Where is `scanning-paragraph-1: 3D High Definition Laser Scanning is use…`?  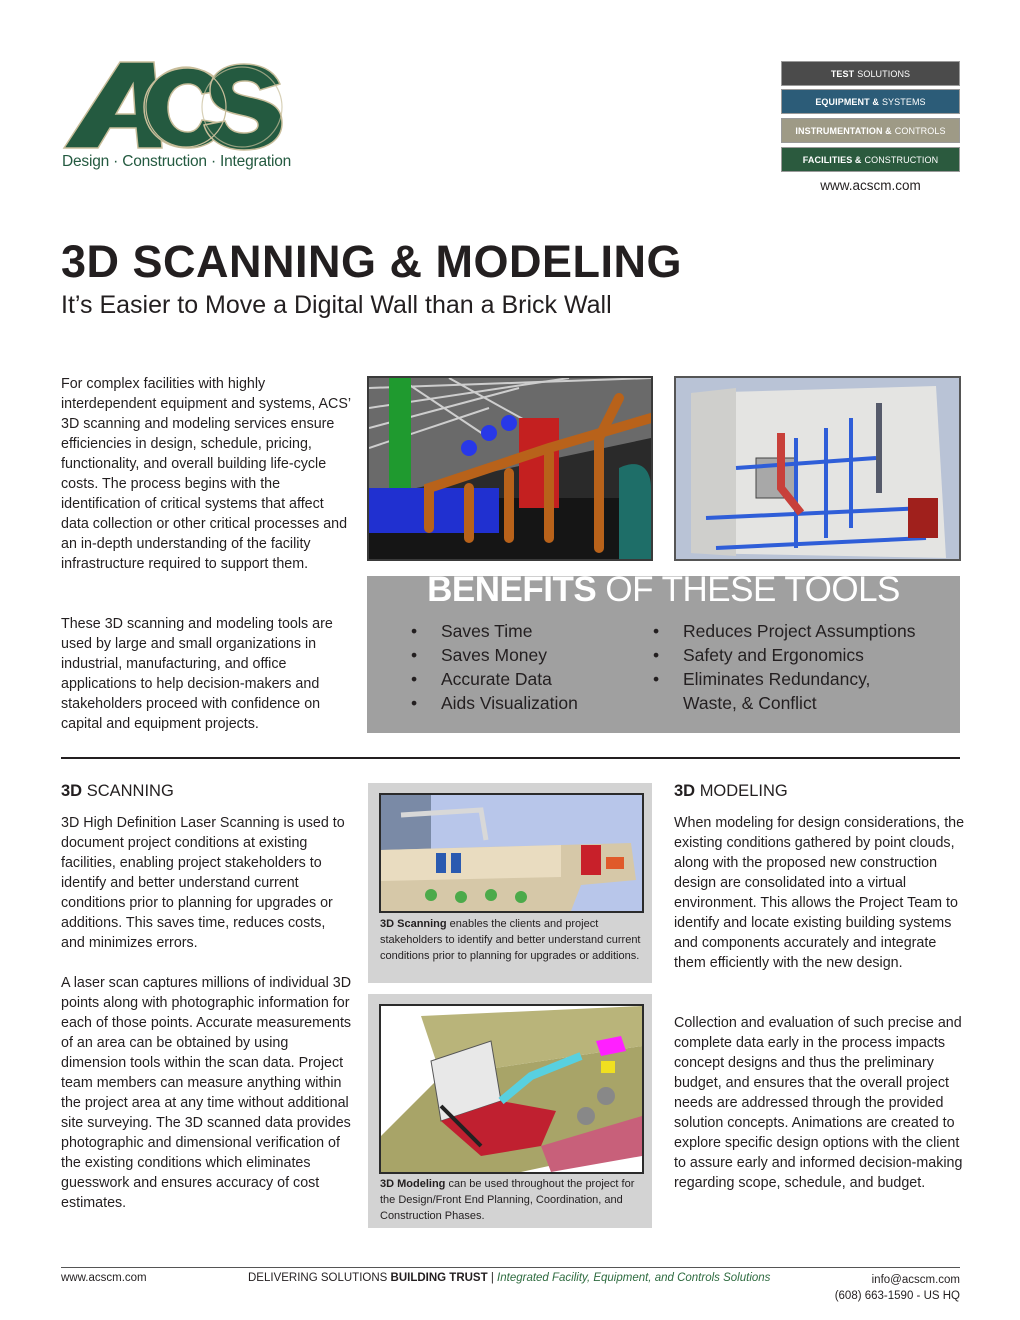 scanning-paragraph-1: 3D High Definition Laser Scanning is use… is located at coordinates (203, 883).